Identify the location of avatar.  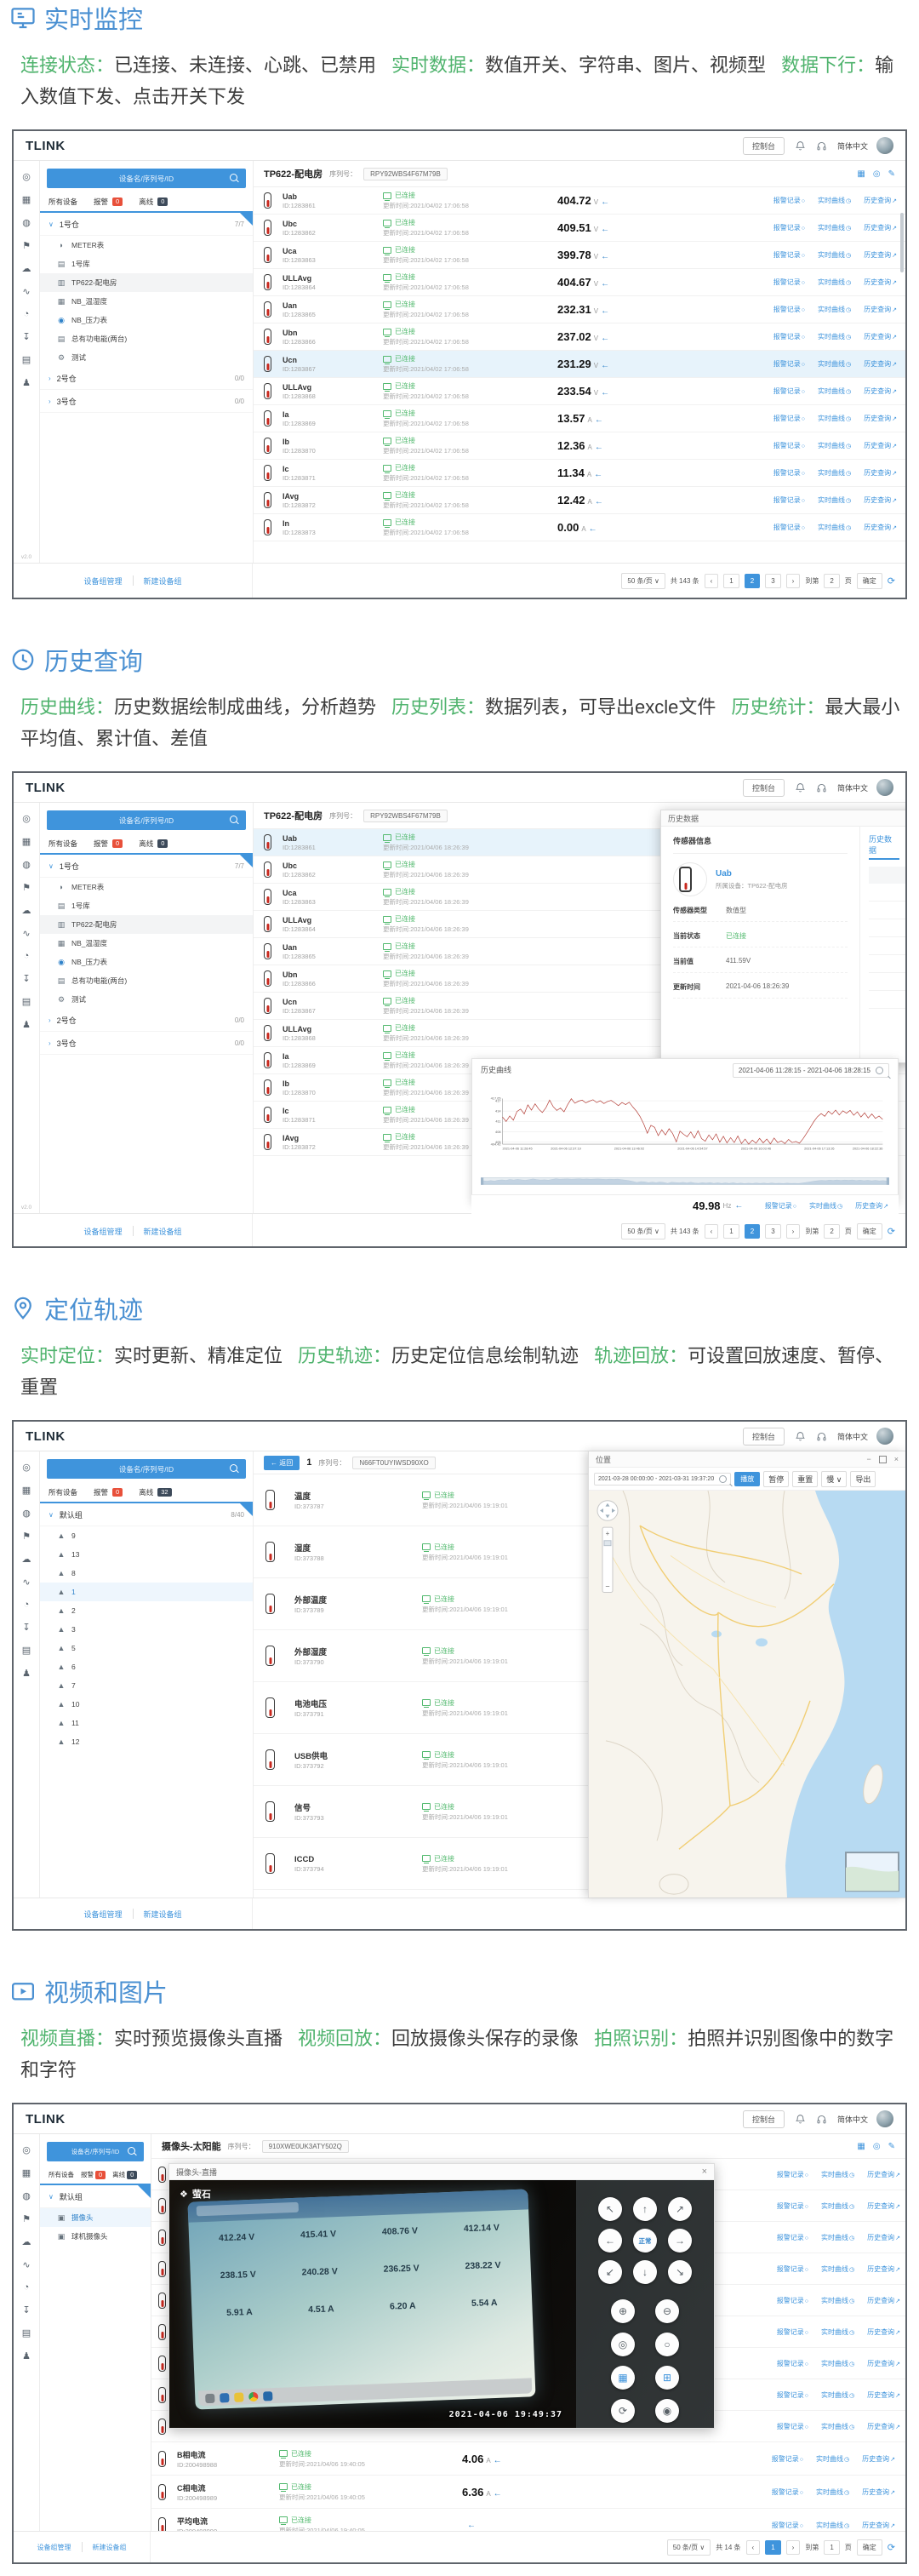
(884, 787).